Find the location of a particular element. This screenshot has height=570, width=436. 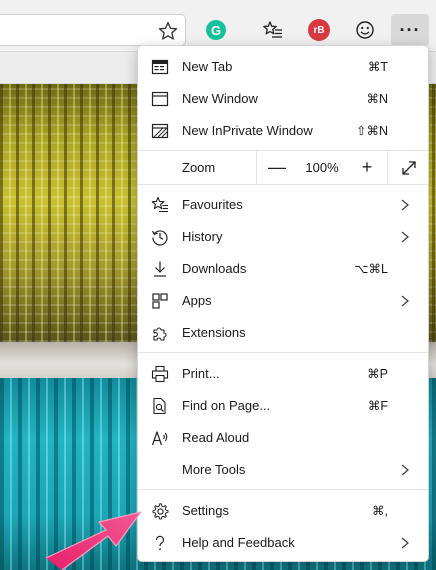

favourites-bar-button is located at coordinates (273, 30).